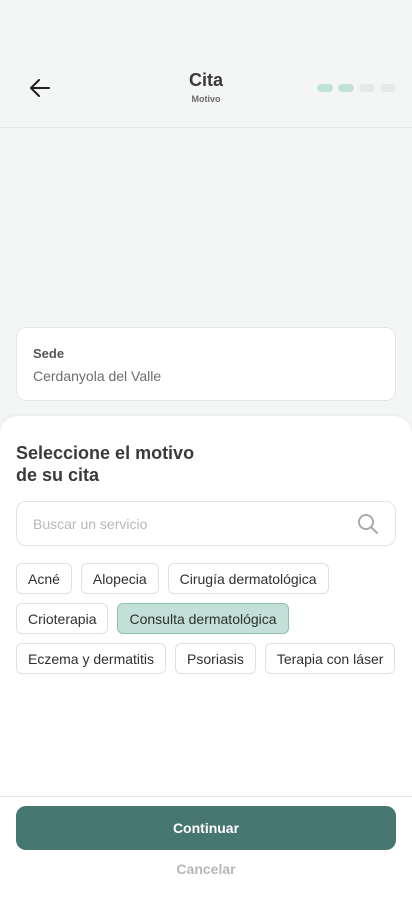 The height and width of the screenshot is (917, 412). I want to click on sheet-title-line-1: Seleccione el motivo, so click(105, 453).